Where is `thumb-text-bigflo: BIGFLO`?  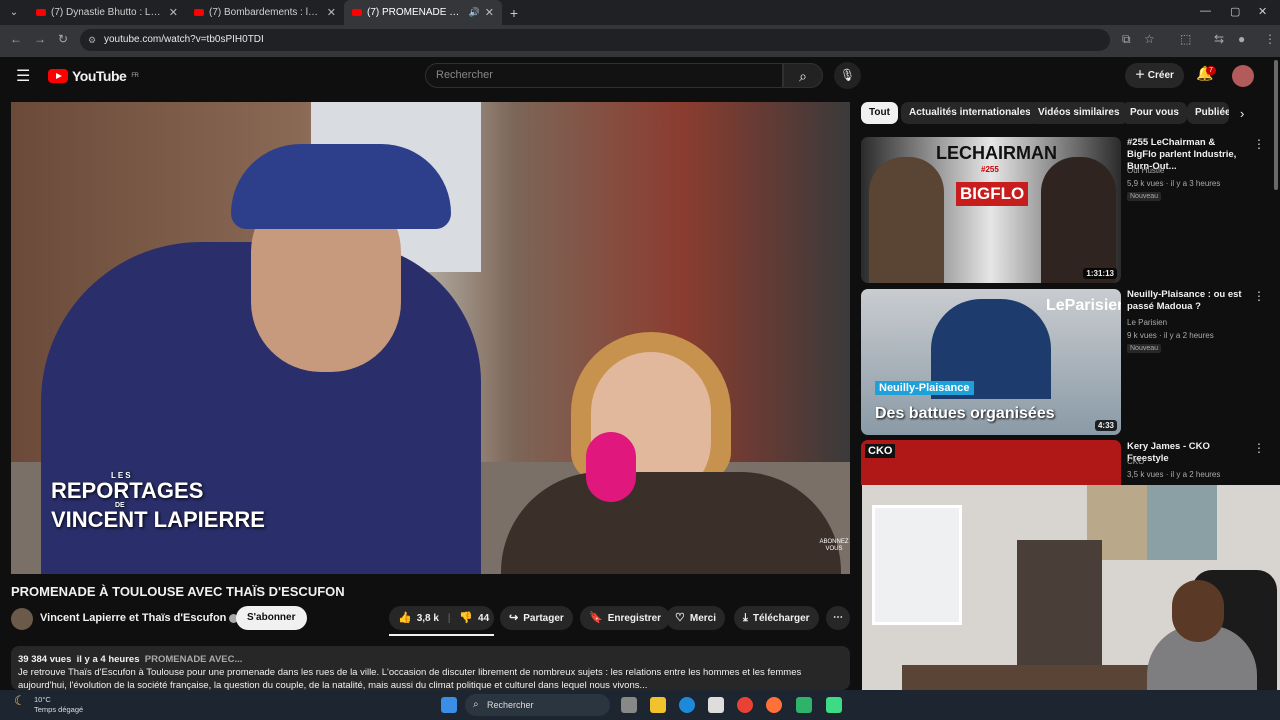
thumb-text-bigflo: BIGFLO is located at coordinates (992, 194).